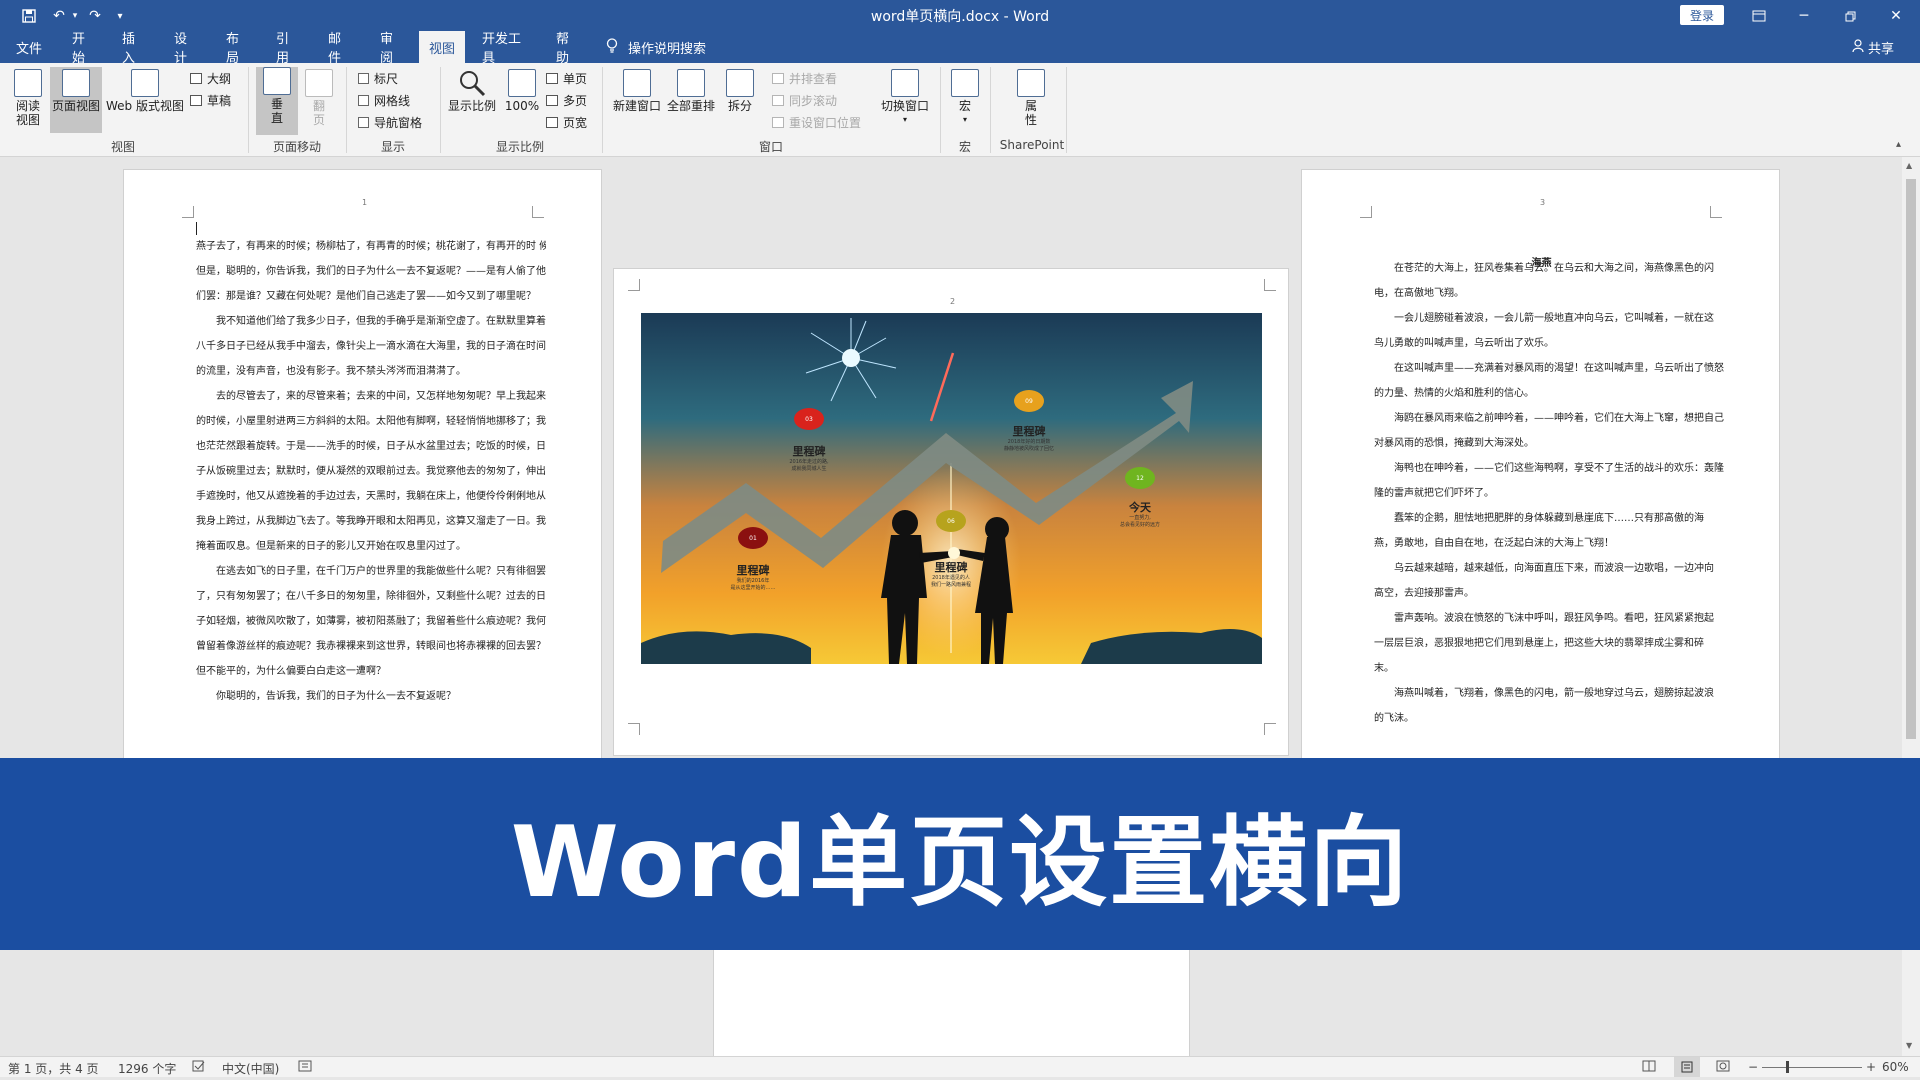 Image resolution: width=1920 pixels, height=1080 pixels. Describe the element at coordinates (1787, 1067) in the screenshot. I see `zoom-slider-thumb` at that location.